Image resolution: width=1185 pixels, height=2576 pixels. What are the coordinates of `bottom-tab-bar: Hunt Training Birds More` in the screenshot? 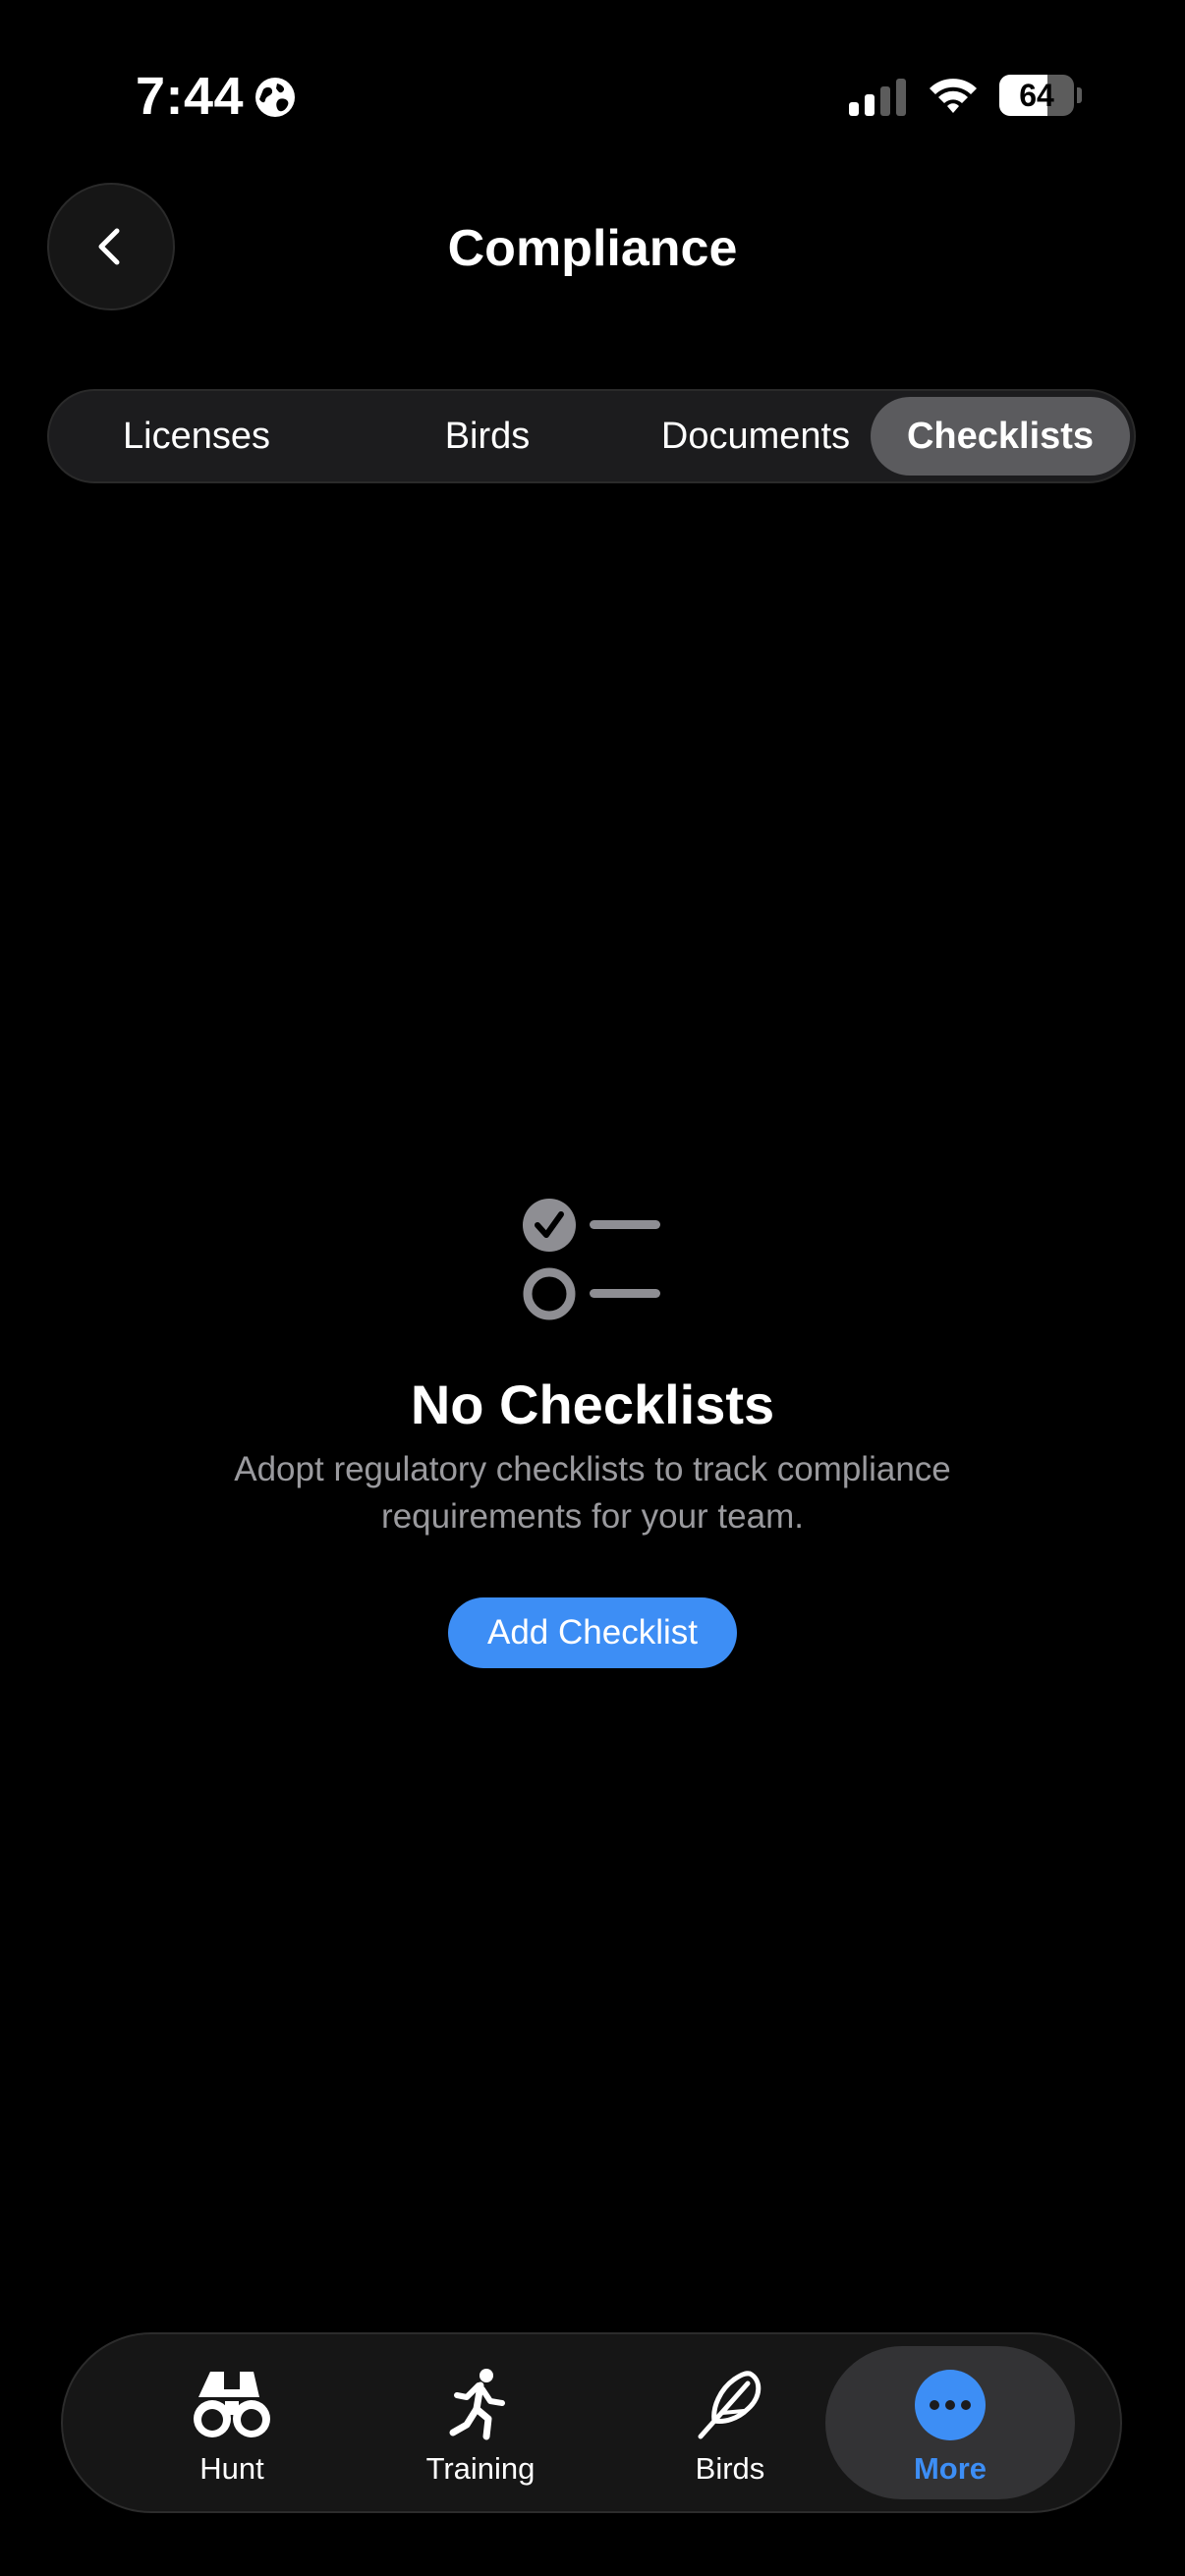 It's located at (592, 2422).